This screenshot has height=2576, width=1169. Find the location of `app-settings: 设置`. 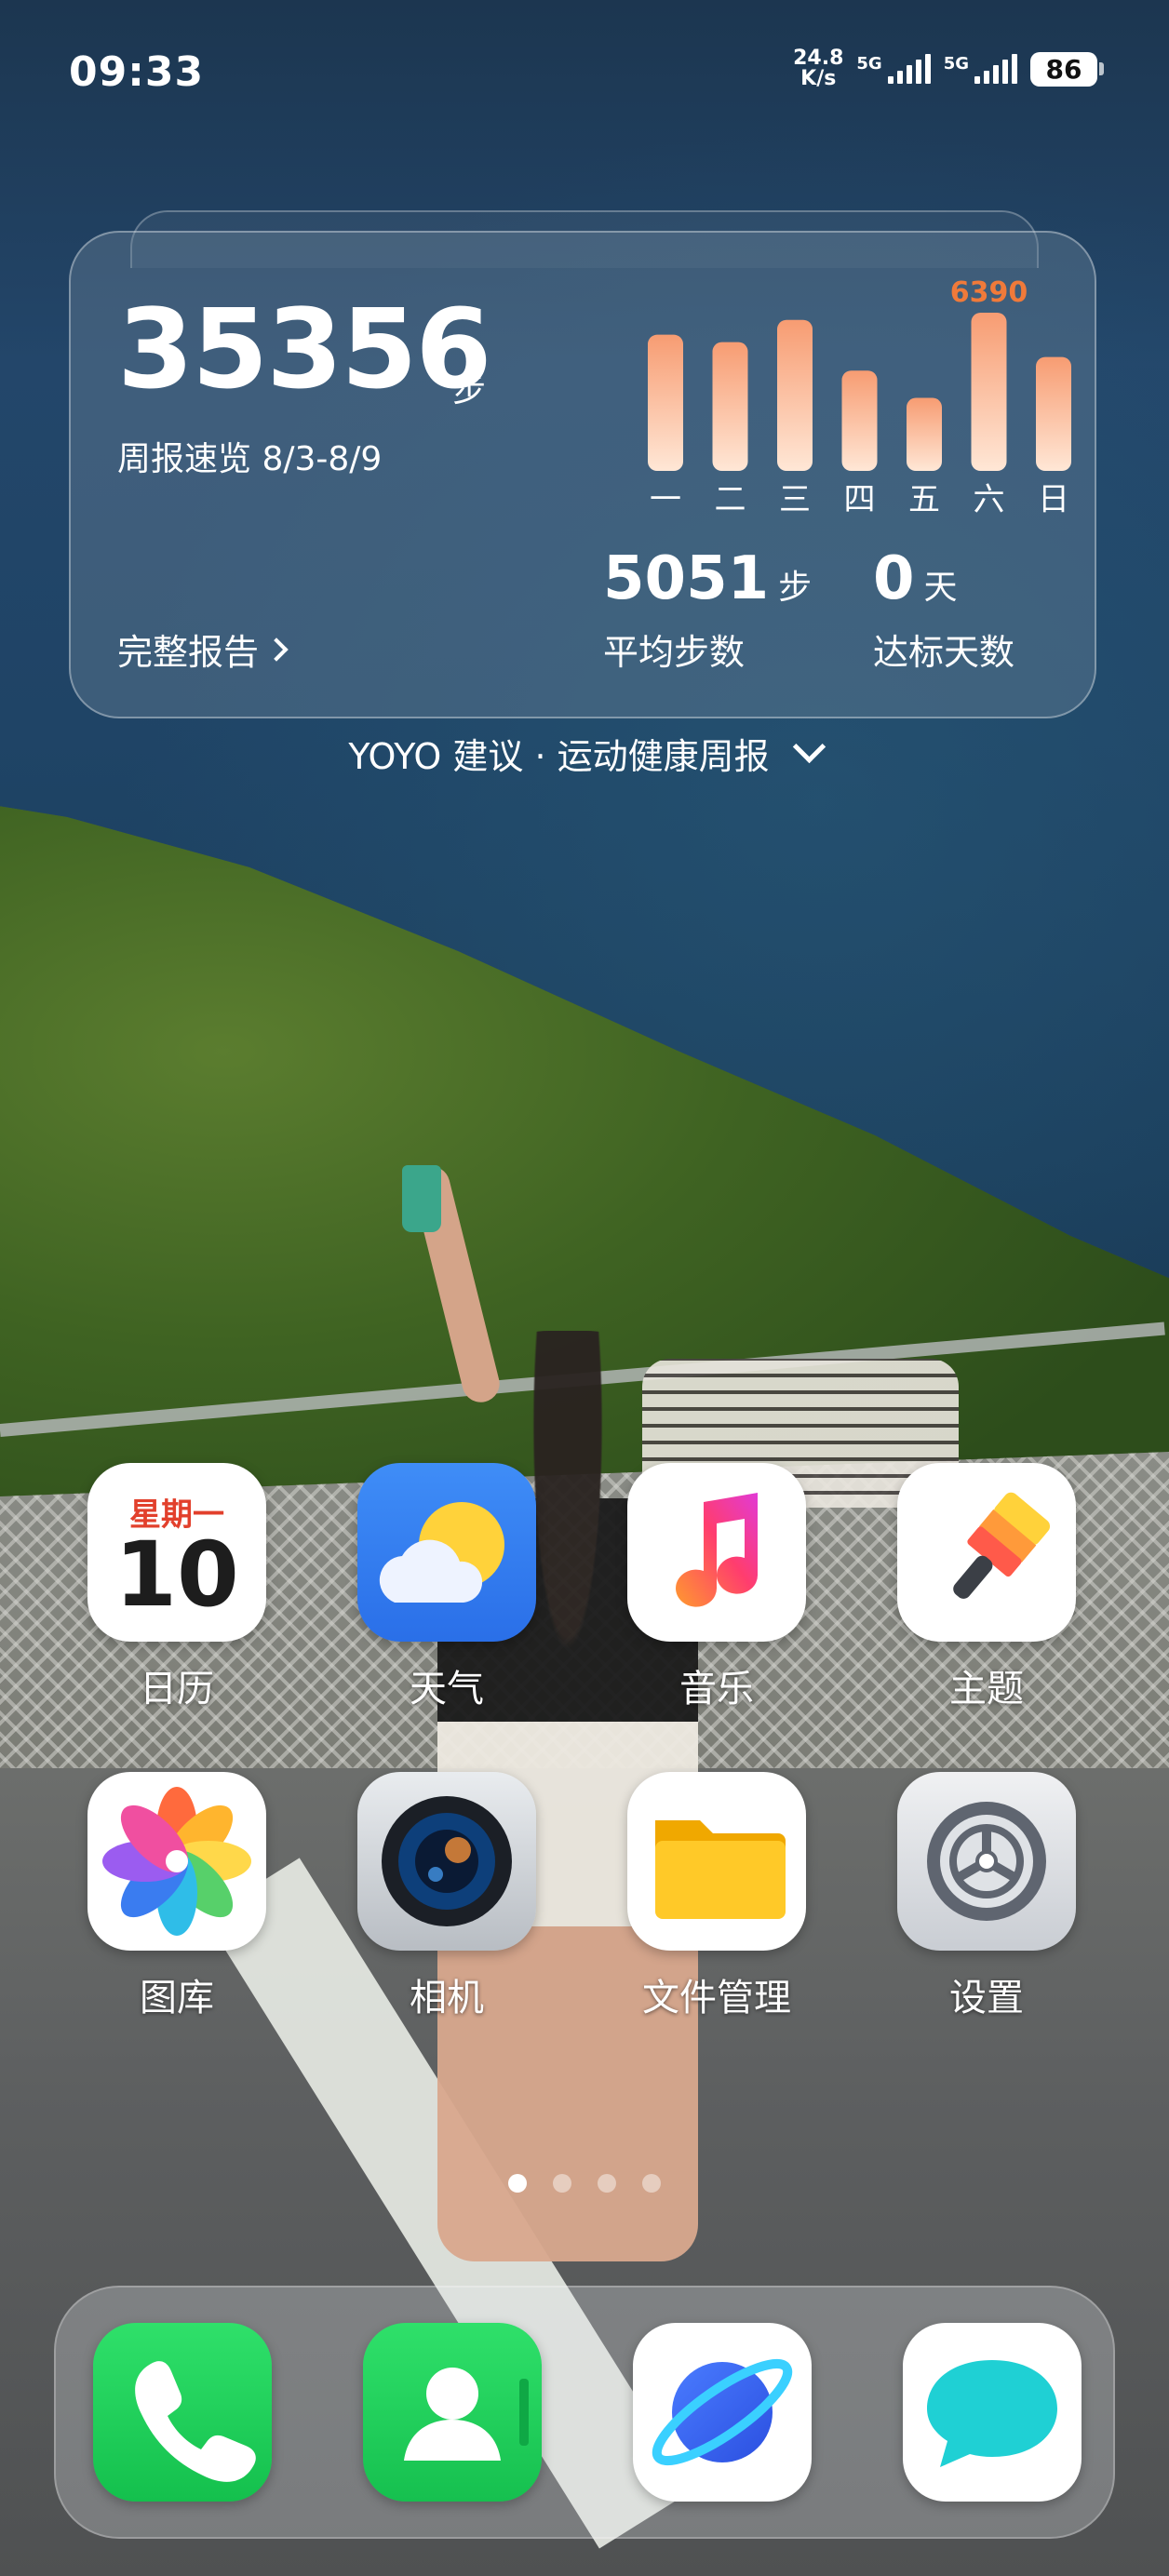

app-settings: 设置 is located at coordinates (987, 1896).